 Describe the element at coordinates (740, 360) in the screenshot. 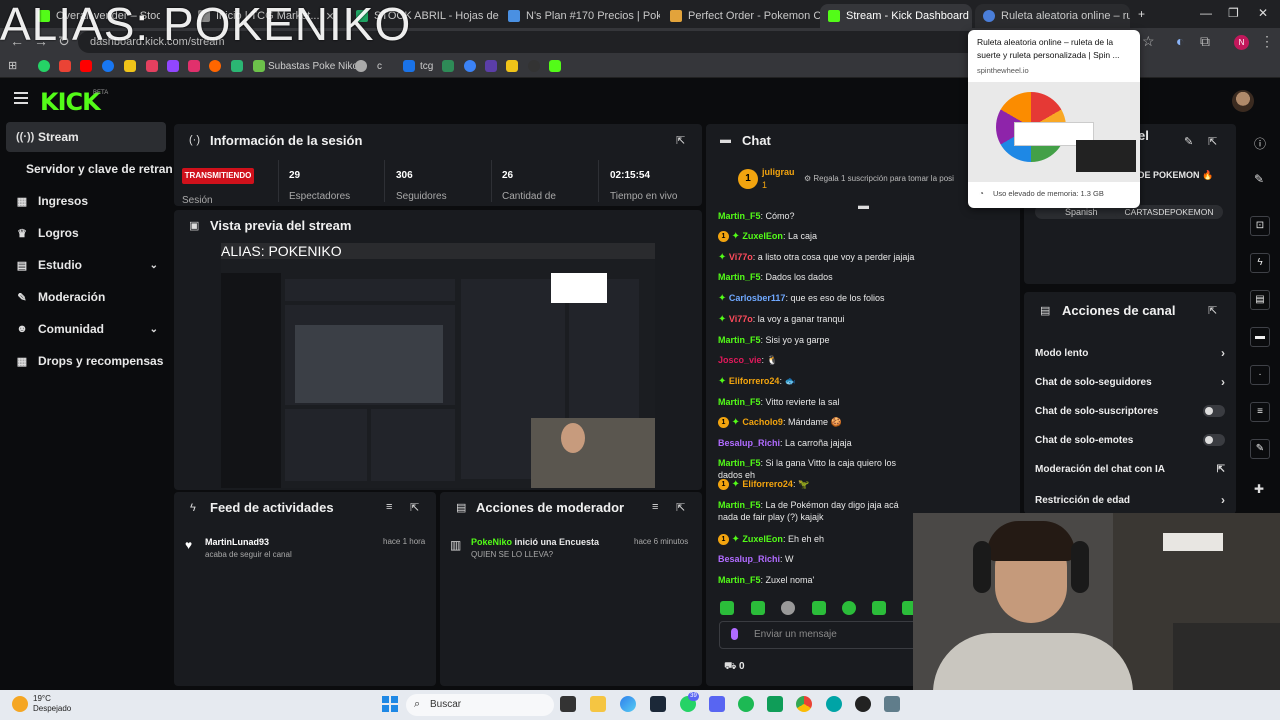

I see `chat-username: Josco_vie` at that location.